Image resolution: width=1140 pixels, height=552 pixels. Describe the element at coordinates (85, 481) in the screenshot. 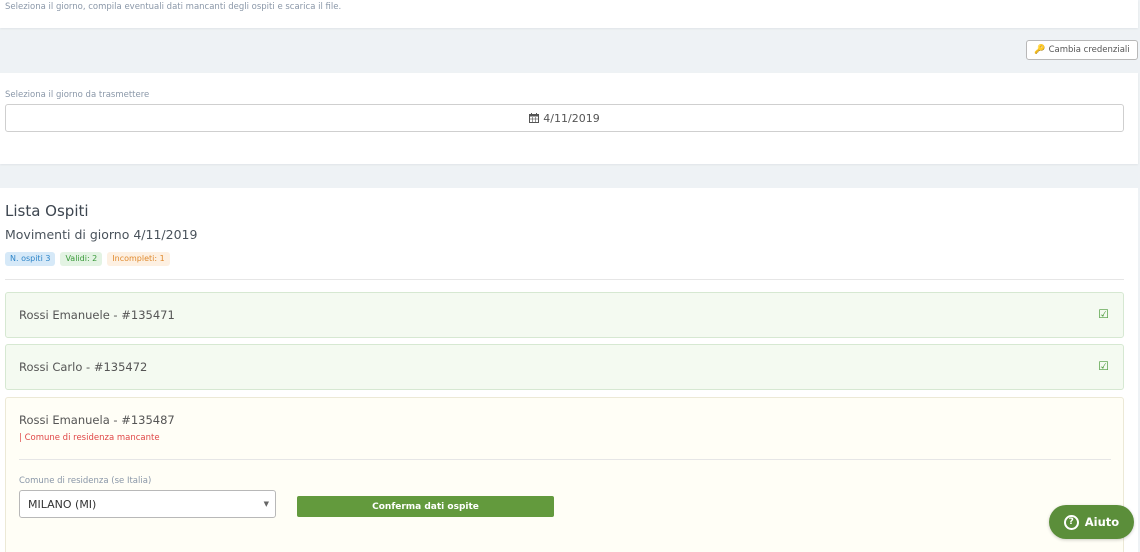

I see `residence-field-label: Comune di residenza (se Italia)` at that location.